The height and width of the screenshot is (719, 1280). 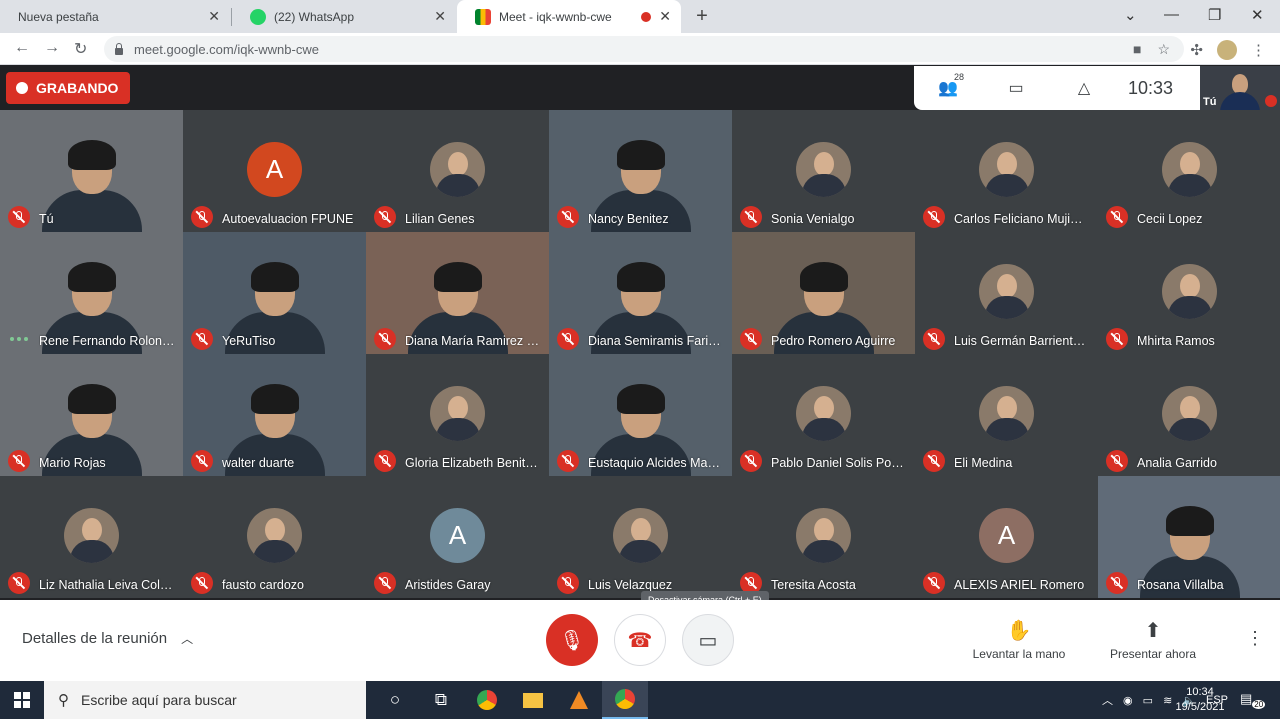 What do you see at coordinates (1130, 15) in the screenshot?
I see `tab-search-icon: ⌄` at bounding box center [1130, 15].